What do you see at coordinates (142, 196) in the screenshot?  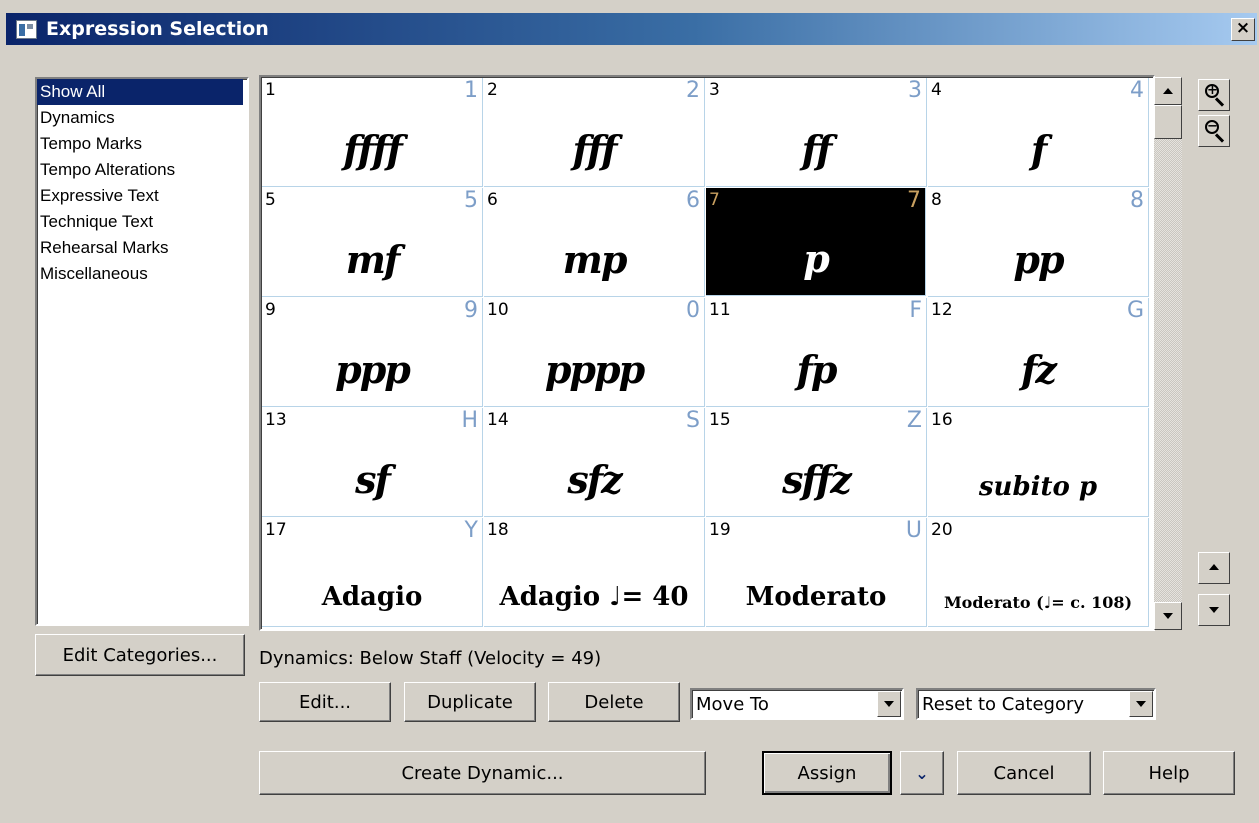 I see `category-item: Expressive Text` at bounding box center [142, 196].